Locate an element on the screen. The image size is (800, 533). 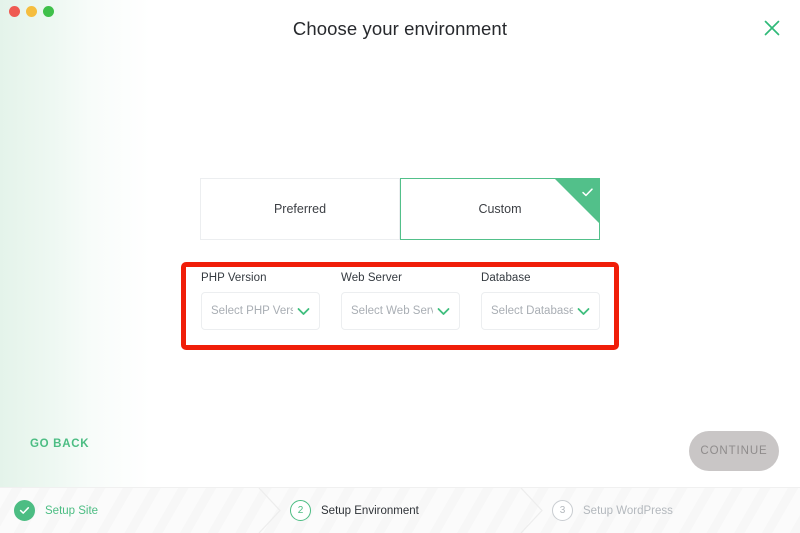
stepper-label-setup-wordpress: Setup WordPress is located at coordinates (628, 510).